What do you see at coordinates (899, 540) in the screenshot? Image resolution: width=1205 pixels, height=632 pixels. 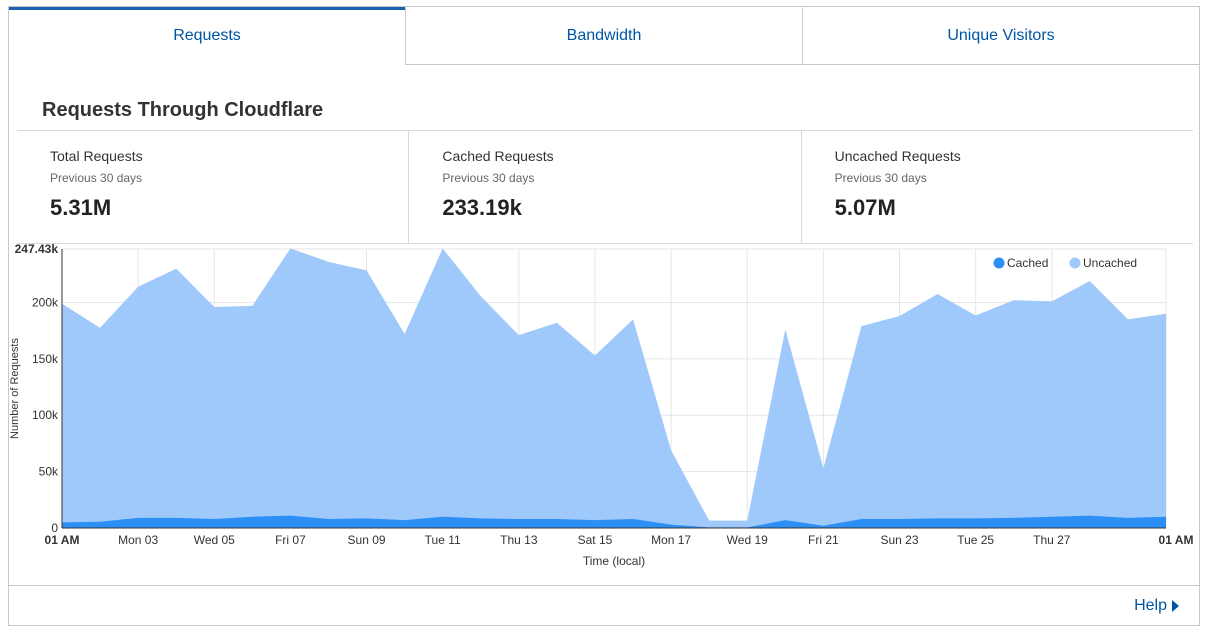 I see `x-tick-label: Sun 23` at bounding box center [899, 540].